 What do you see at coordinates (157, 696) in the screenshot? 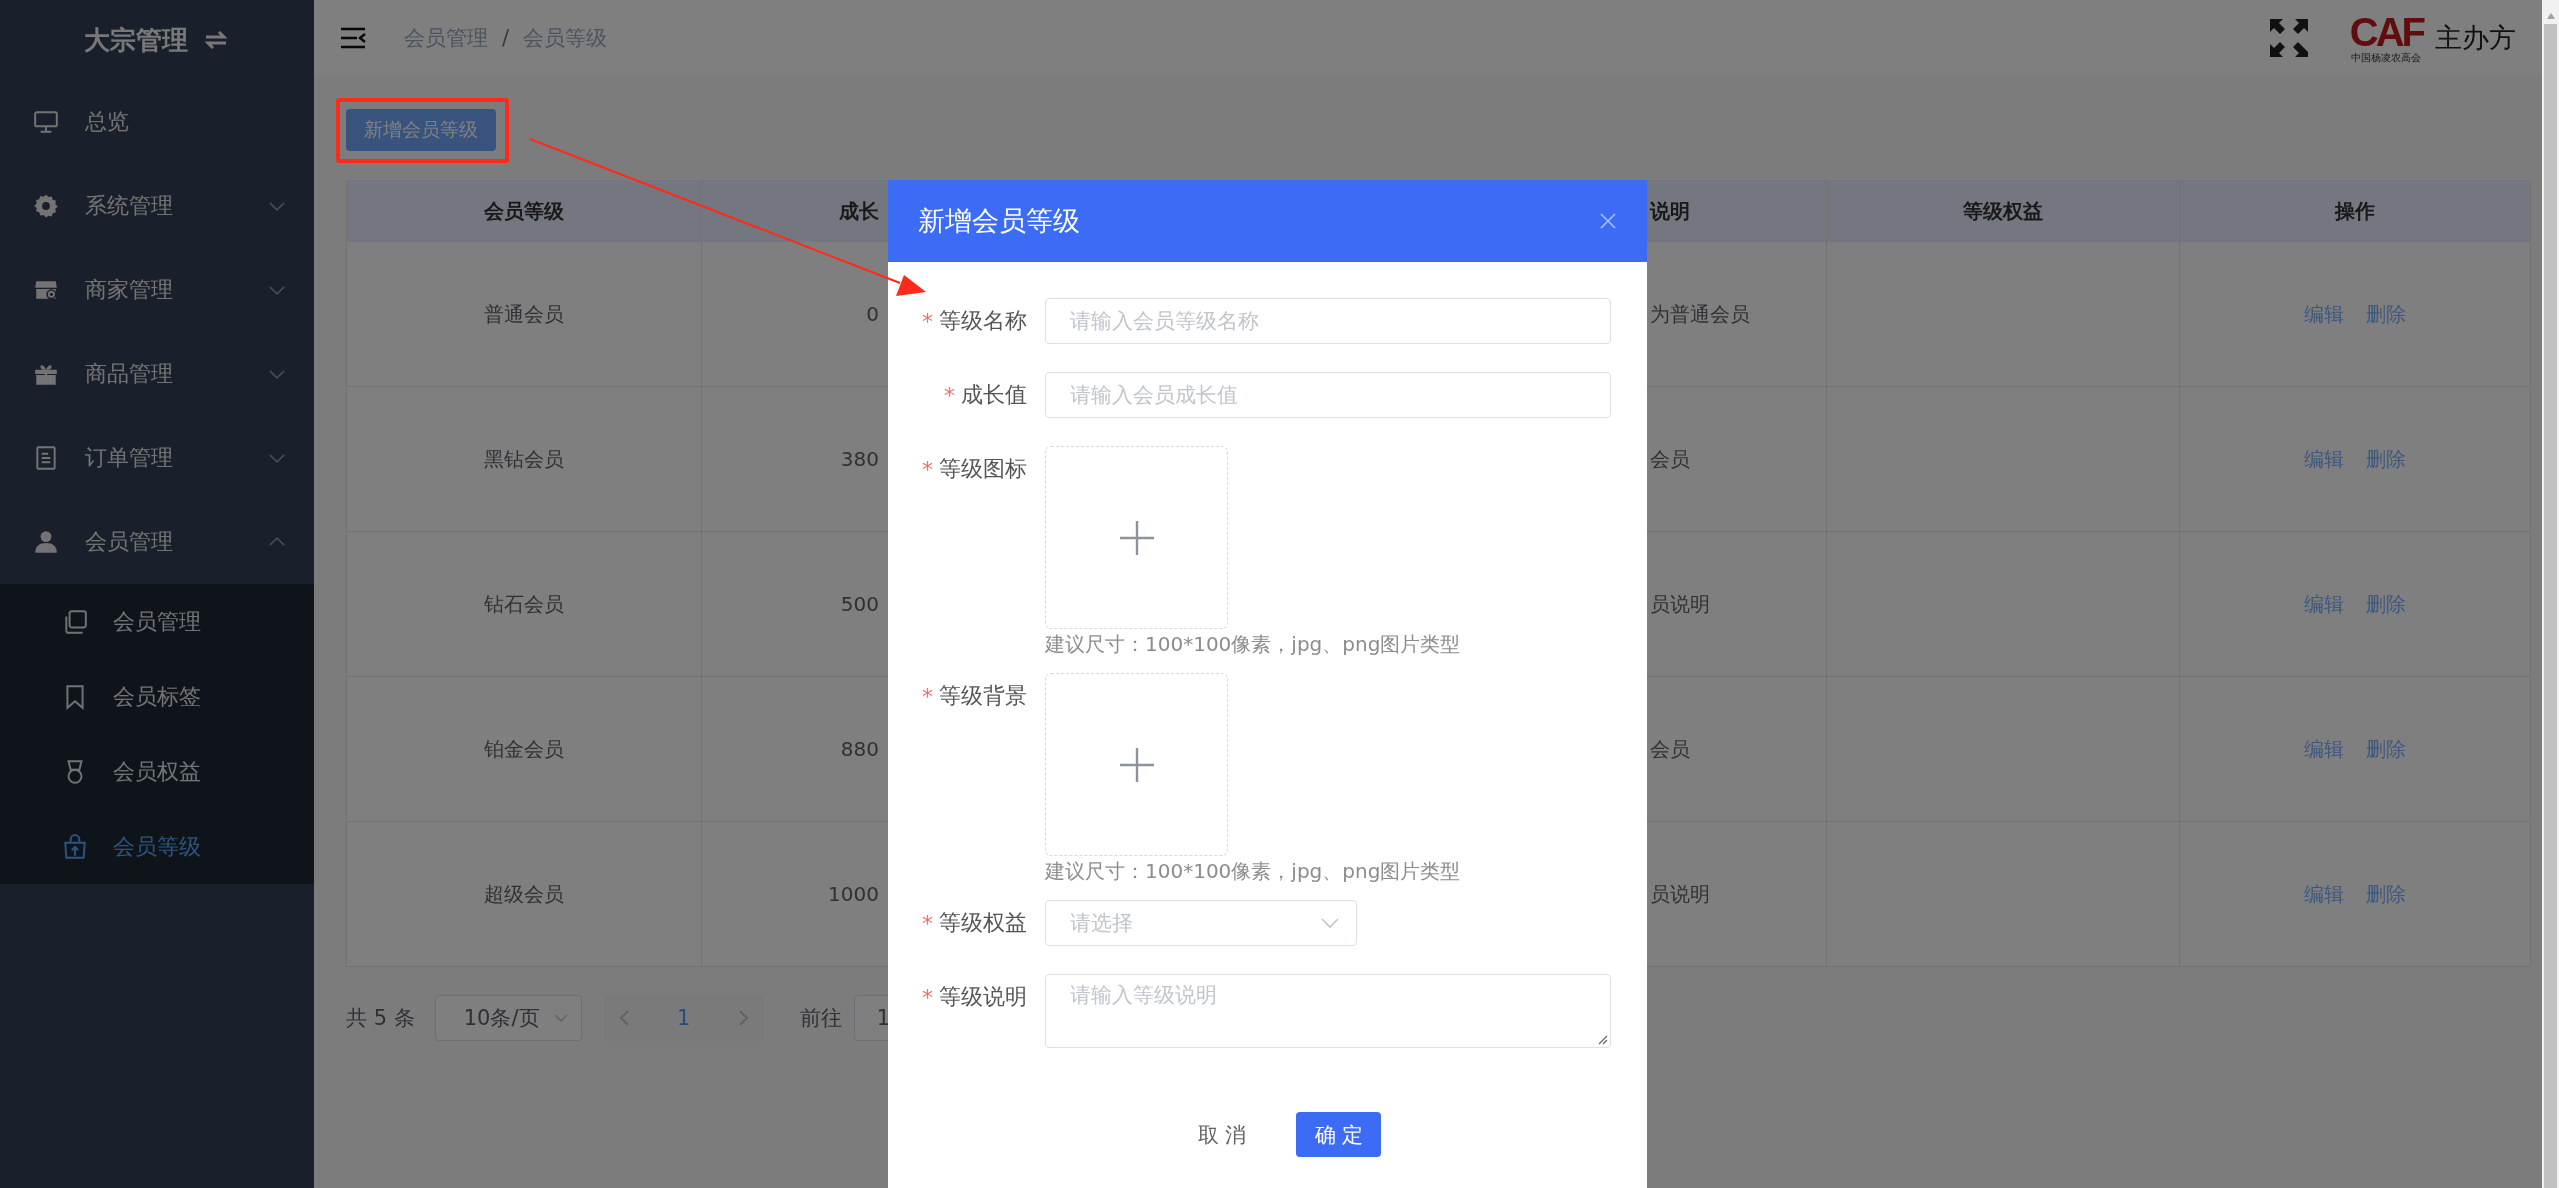
I see `sidebar-subitem: 会员标签` at bounding box center [157, 696].